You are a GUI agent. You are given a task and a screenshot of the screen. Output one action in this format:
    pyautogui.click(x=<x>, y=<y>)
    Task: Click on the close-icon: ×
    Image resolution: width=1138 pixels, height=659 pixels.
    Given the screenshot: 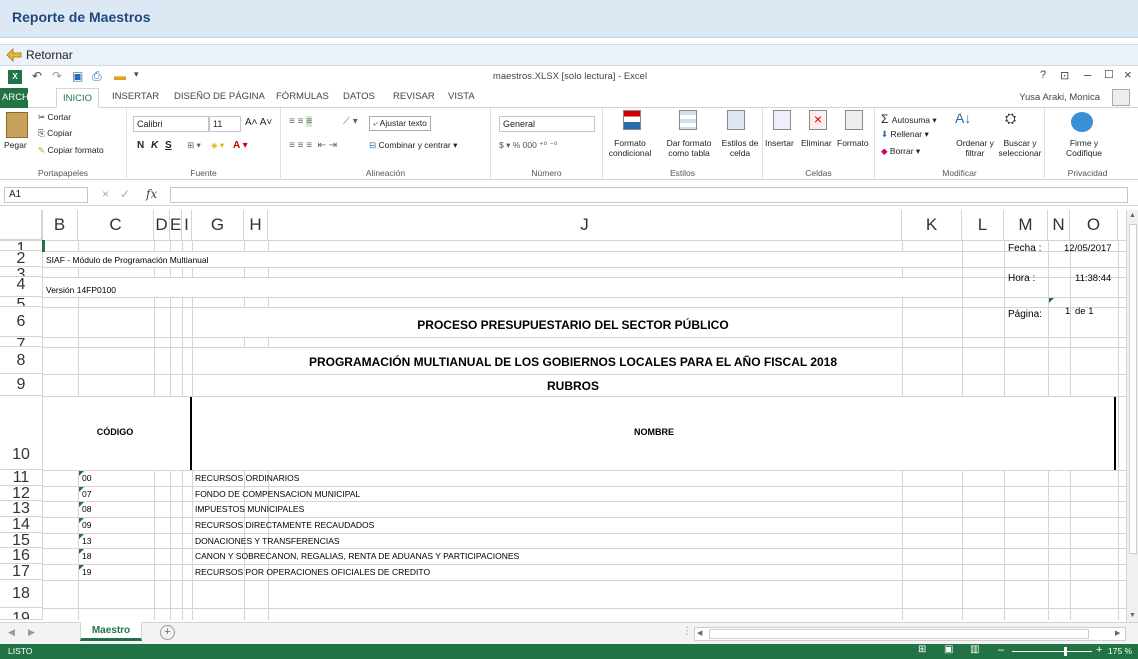 What is the action you would take?
    pyautogui.click(x=1128, y=74)
    